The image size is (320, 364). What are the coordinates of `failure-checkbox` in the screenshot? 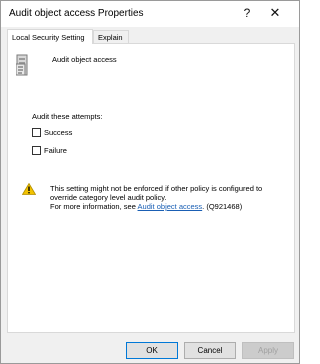 It's located at (36, 150).